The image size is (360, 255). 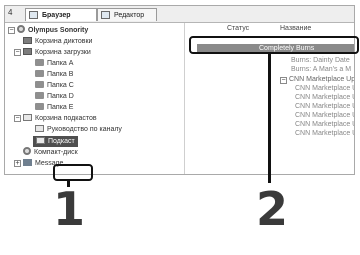 I want to click on disc-icon, so click(x=21, y=29).